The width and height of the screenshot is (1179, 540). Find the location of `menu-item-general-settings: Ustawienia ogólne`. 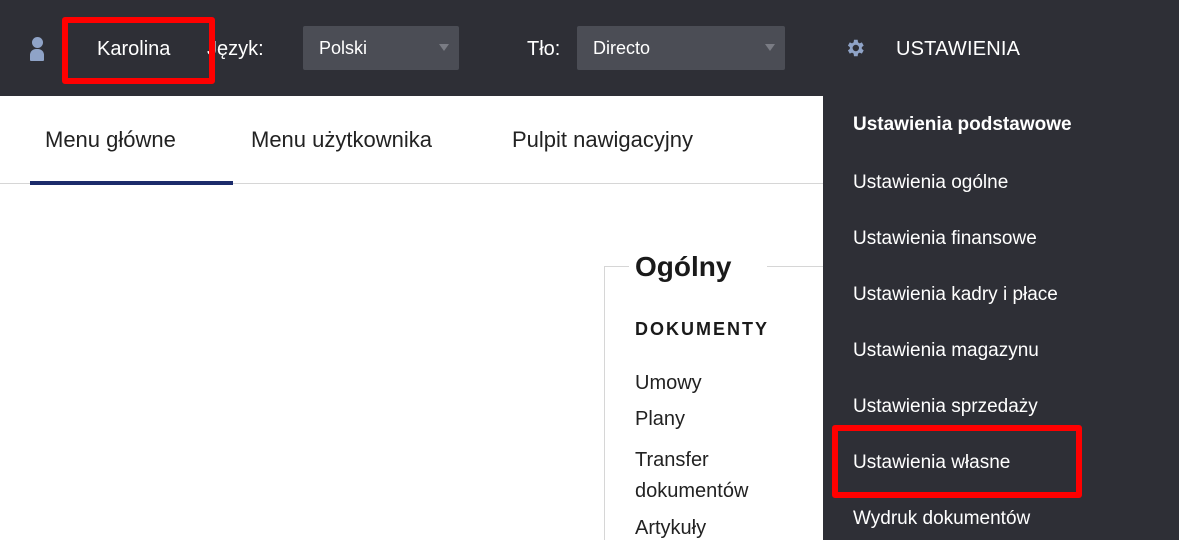

menu-item-general-settings: Ustawienia ogólne is located at coordinates (930, 183).